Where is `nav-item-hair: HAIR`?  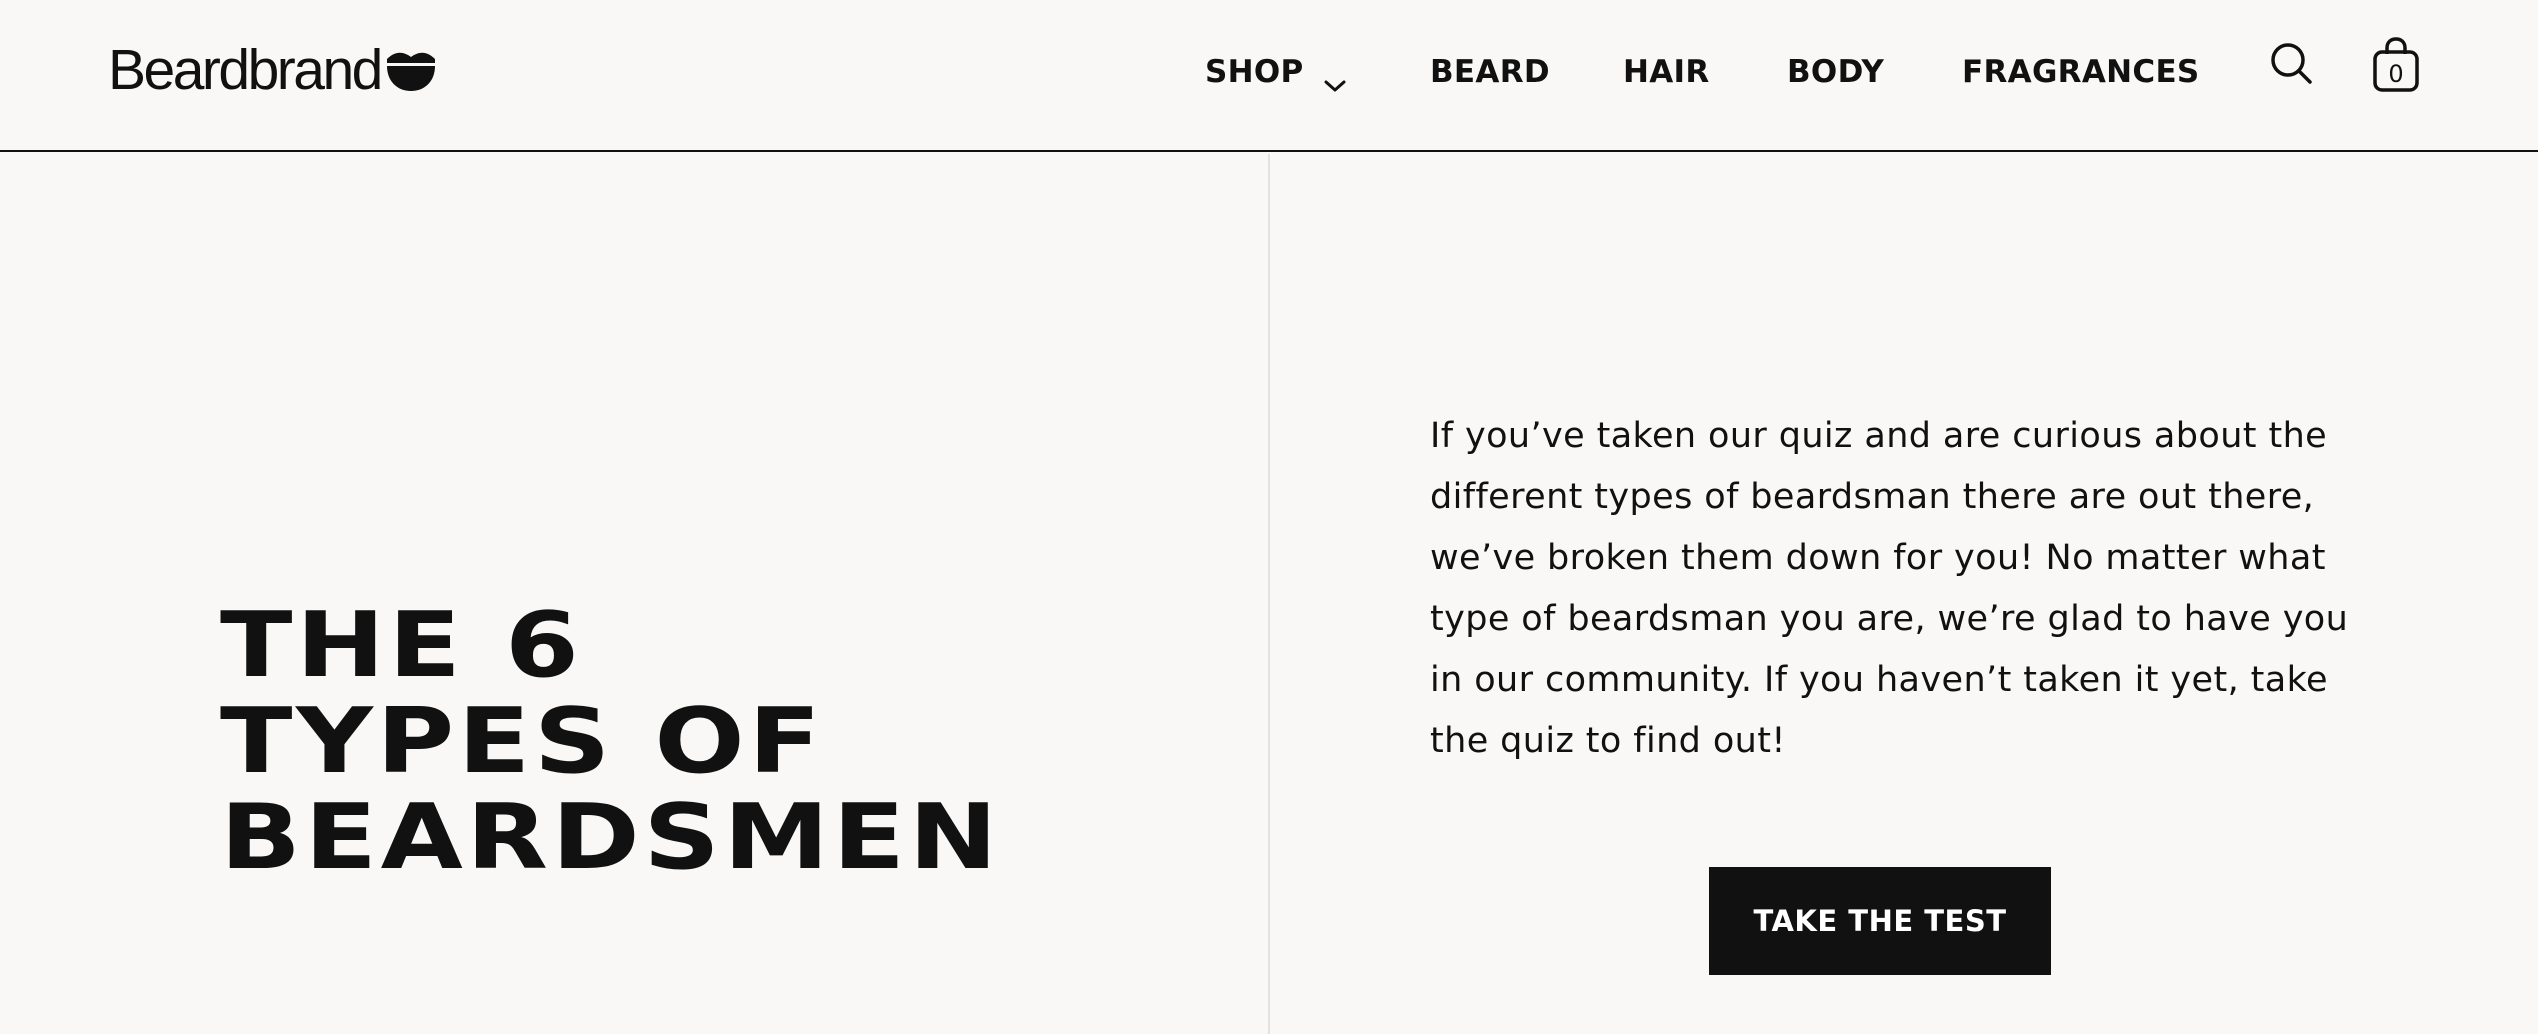 nav-item-hair: HAIR is located at coordinates (1666, 72).